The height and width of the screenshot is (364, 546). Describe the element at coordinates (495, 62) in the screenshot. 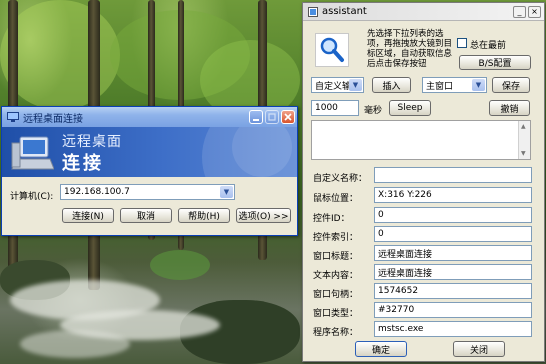

I see `bs-config-button: B/S配置` at that location.